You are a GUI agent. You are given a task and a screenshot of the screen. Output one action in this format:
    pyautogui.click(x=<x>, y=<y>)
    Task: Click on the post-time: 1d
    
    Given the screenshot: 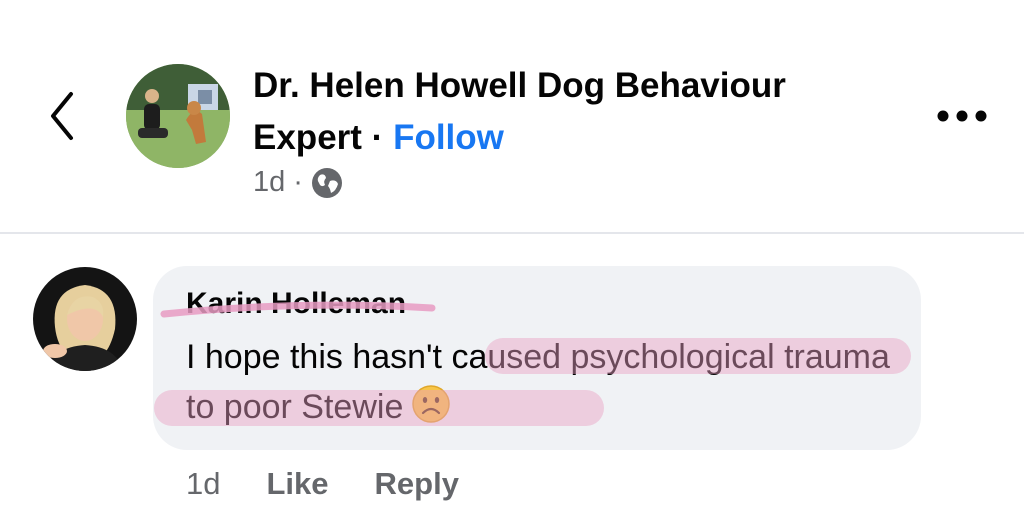 What is the action you would take?
    pyautogui.click(x=269, y=182)
    